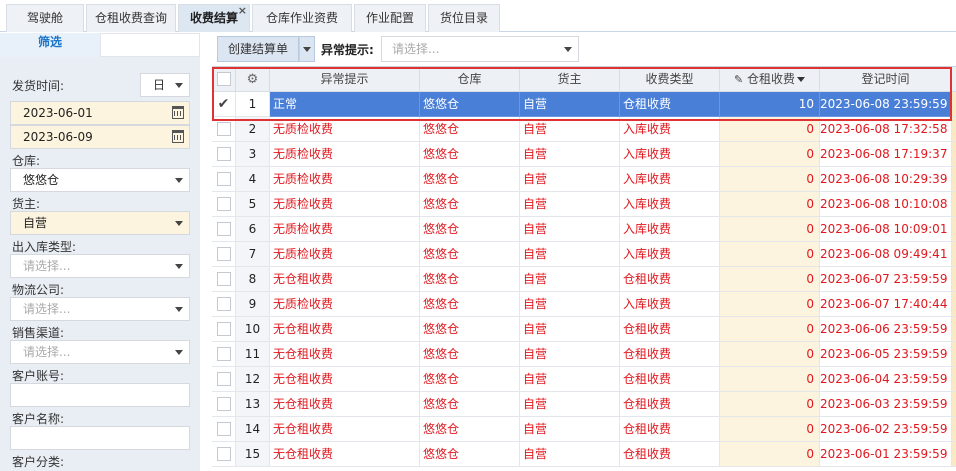 This screenshot has width=956, height=471. Describe the element at coordinates (470, 79) in the screenshot. I see `header-warehouse: 仓库` at that location.